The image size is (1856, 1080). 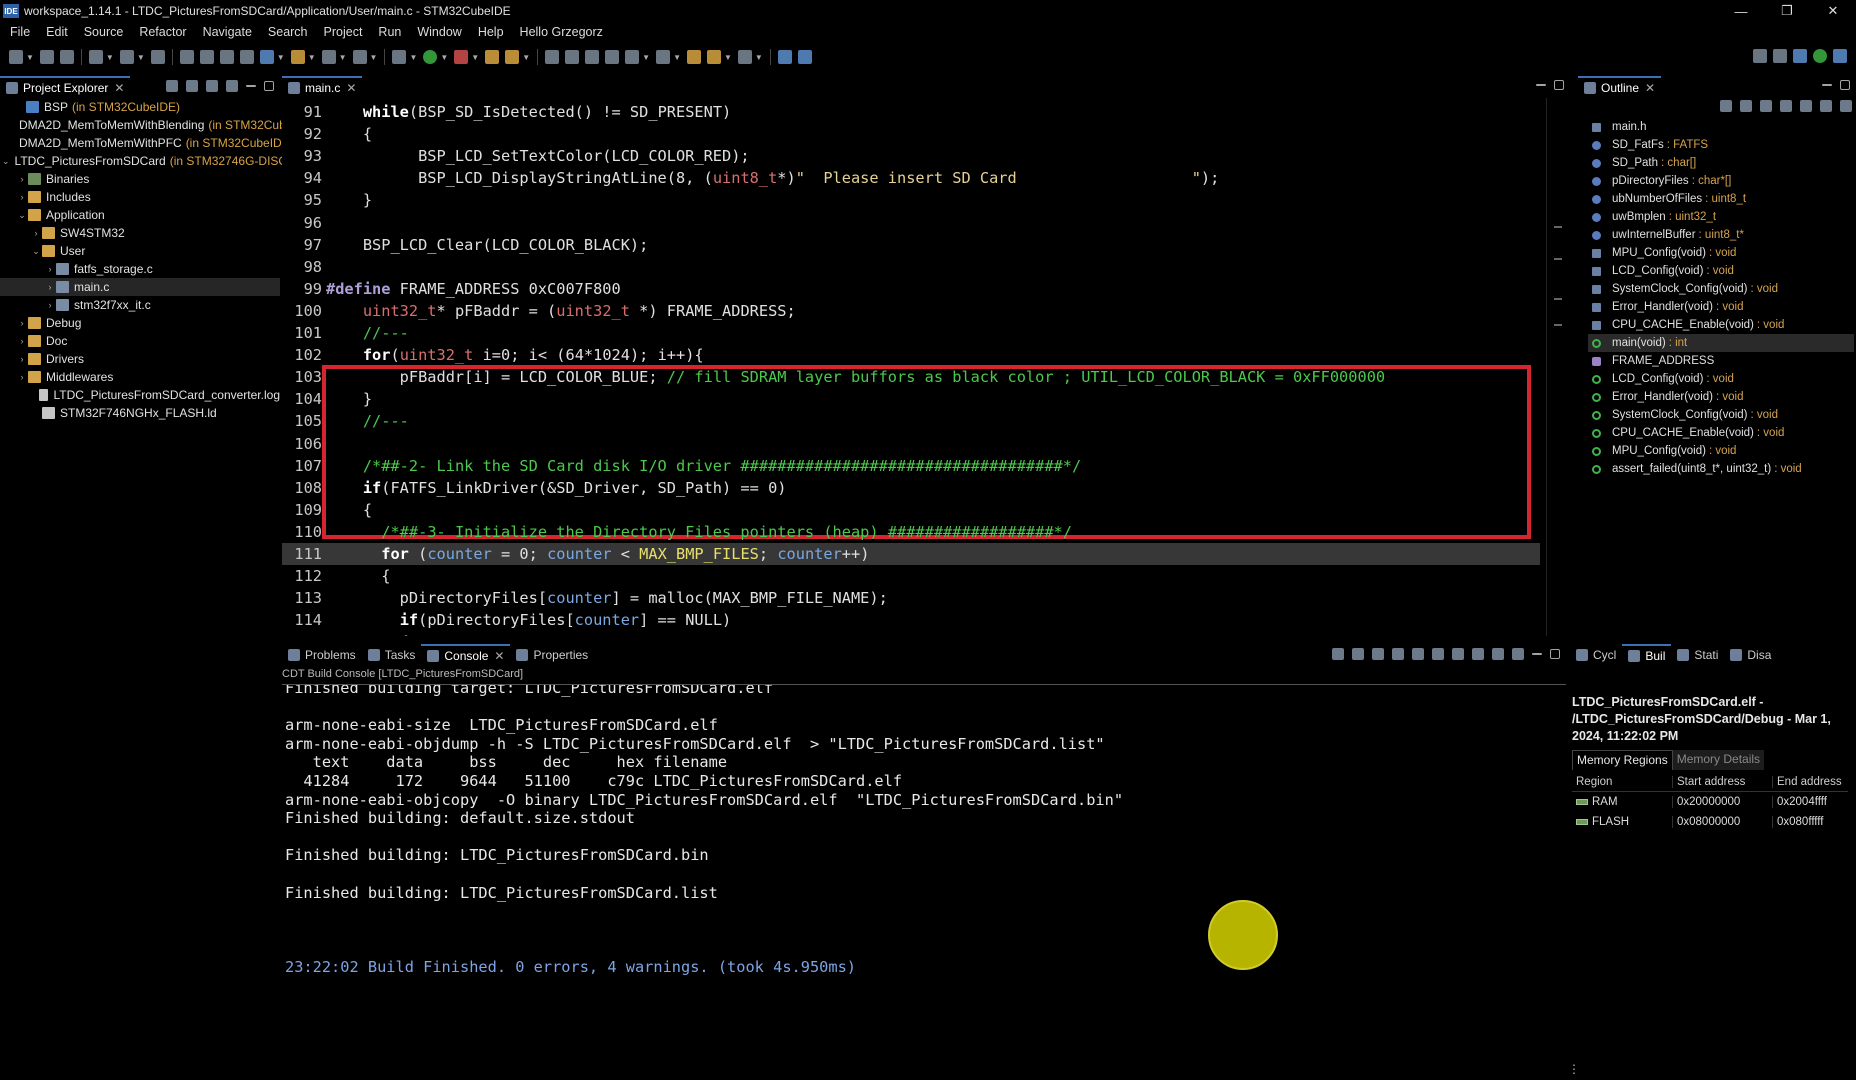 I want to click on overview-ruler, so click(x=1557, y=367).